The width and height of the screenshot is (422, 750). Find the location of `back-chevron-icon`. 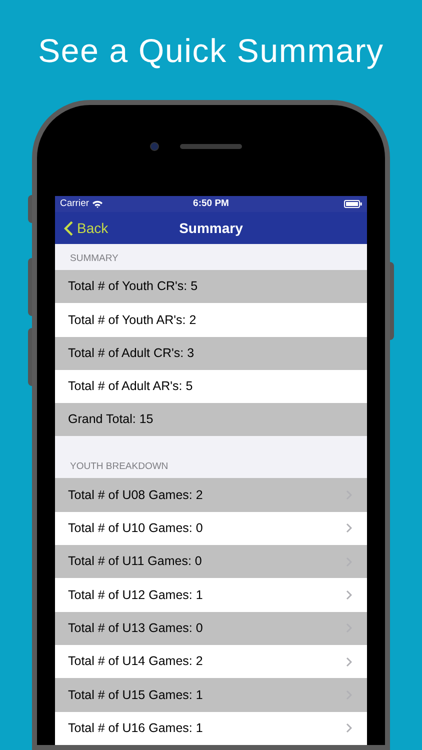

back-chevron-icon is located at coordinates (68, 228).